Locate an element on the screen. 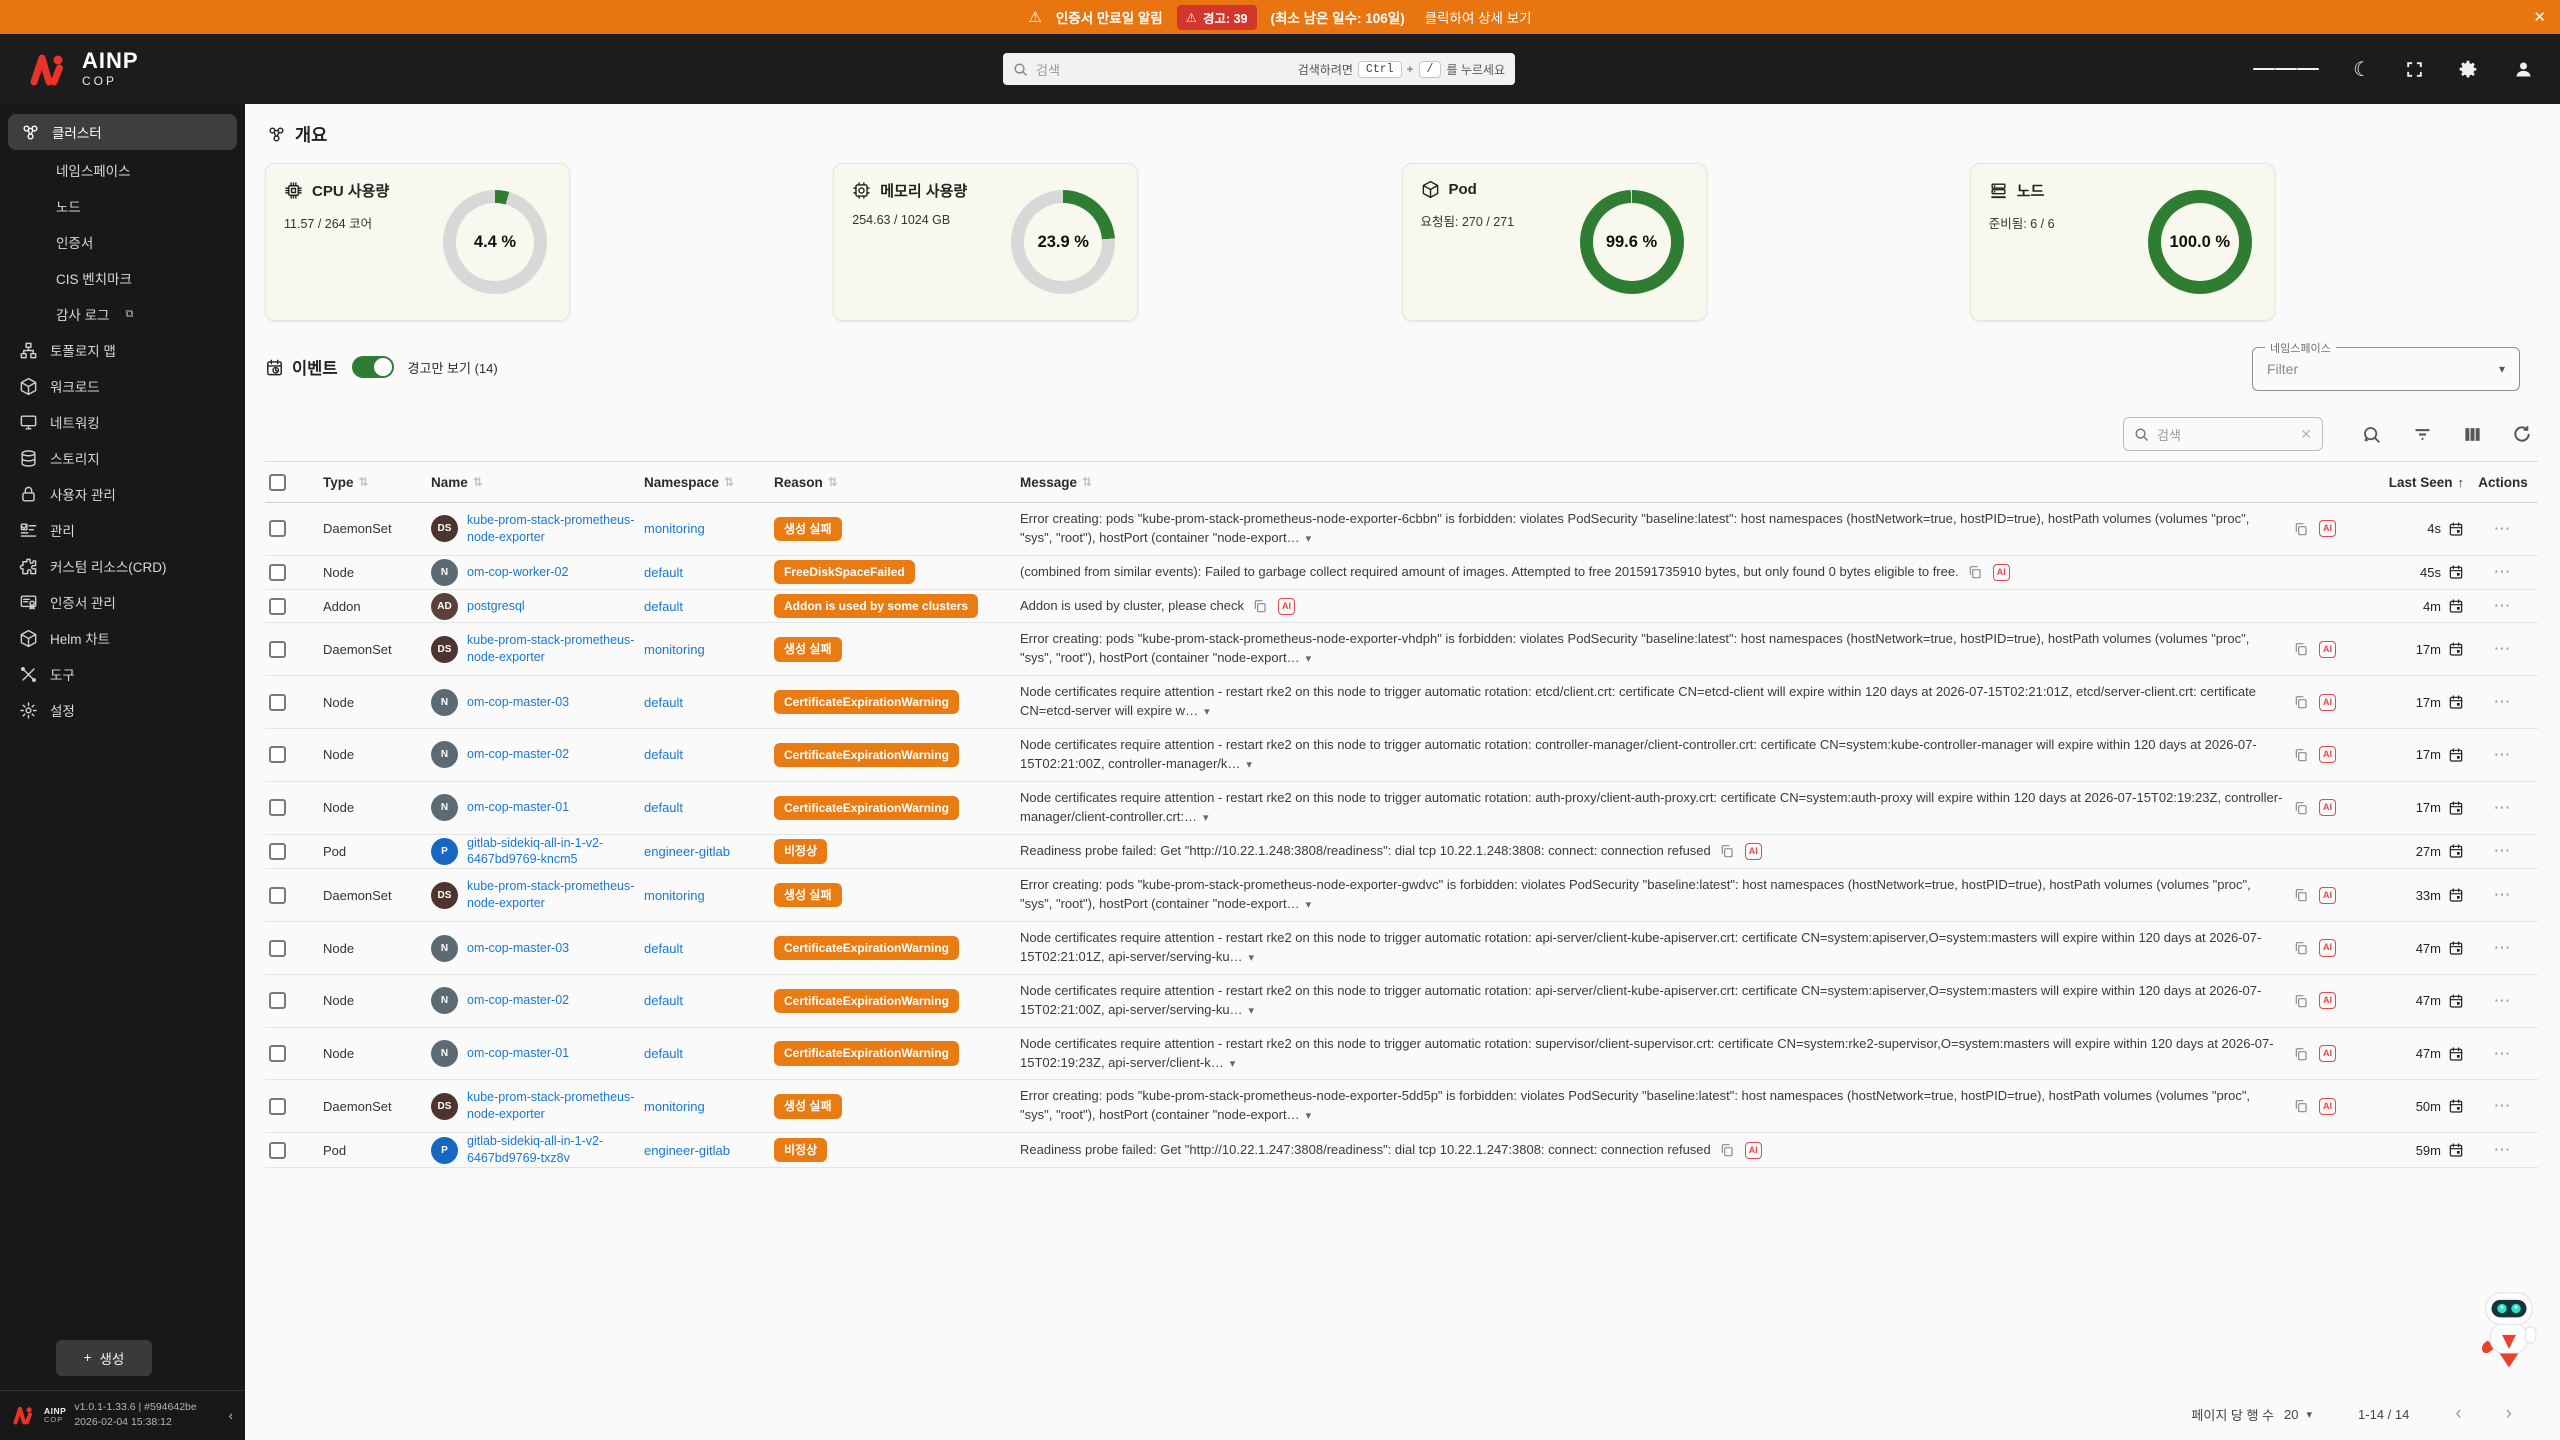  settings-gear-icon is located at coordinates (2468, 69).